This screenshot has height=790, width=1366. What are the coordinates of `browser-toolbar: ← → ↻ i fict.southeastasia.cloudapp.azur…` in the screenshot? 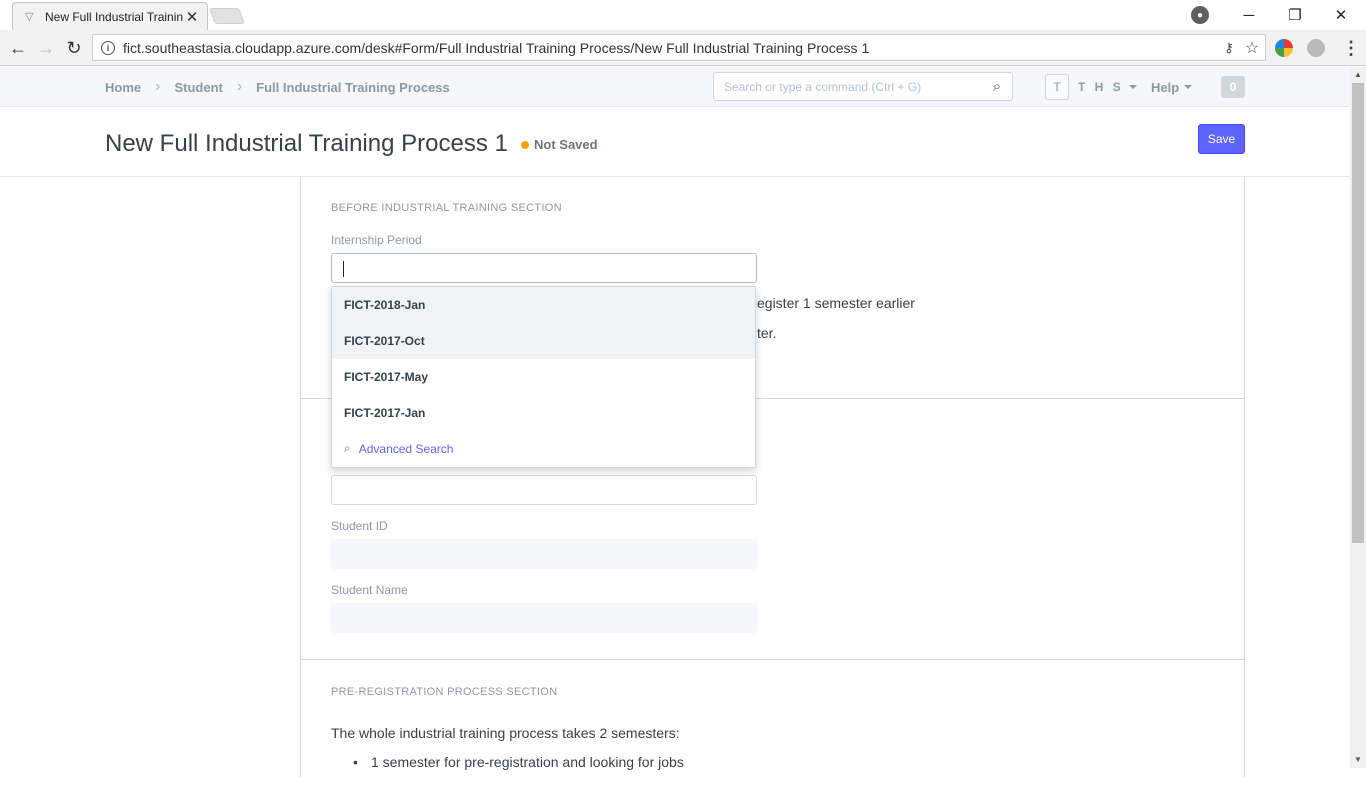 It's located at (683, 48).